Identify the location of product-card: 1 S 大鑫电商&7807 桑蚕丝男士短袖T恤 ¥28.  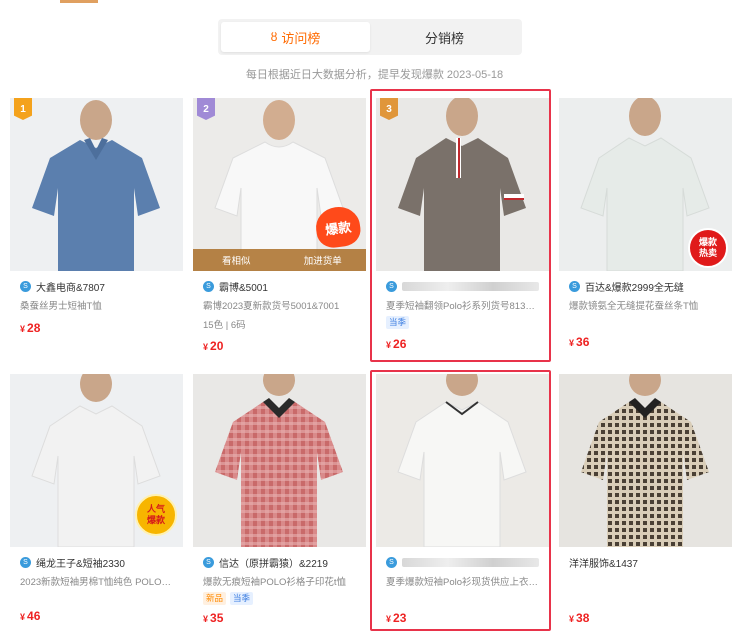
(96, 216).